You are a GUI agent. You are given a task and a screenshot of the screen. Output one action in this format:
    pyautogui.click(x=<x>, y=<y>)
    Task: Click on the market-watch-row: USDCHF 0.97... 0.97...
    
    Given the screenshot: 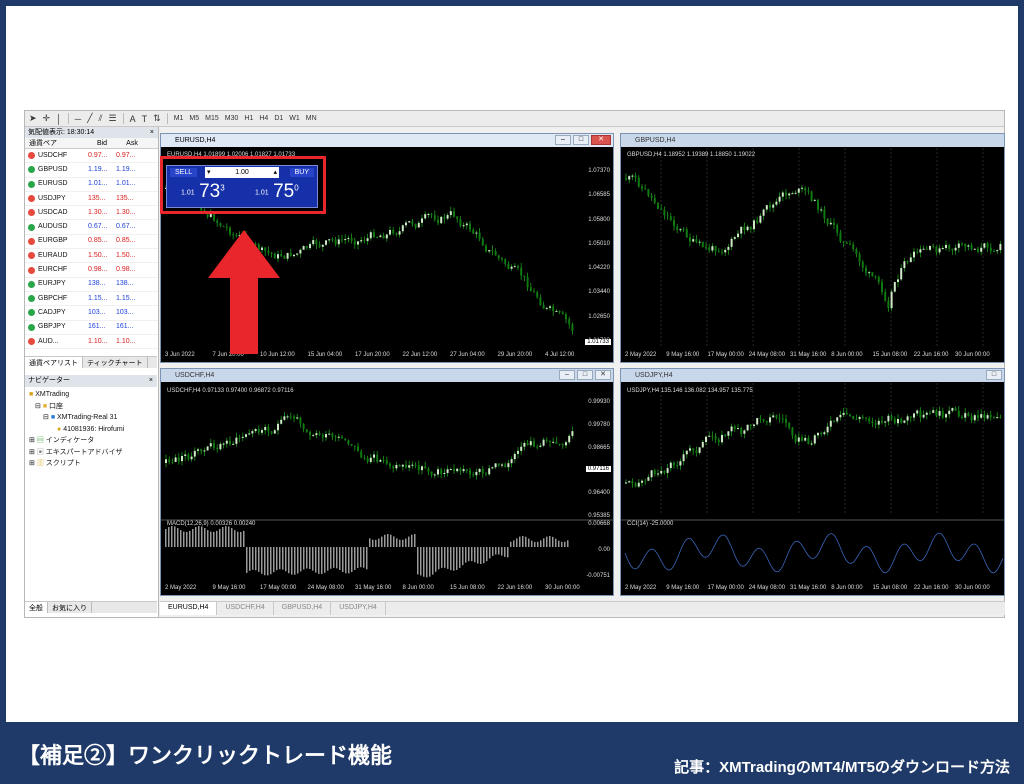 What is the action you would take?
    pyautogui.click(x=91, y=156)
    